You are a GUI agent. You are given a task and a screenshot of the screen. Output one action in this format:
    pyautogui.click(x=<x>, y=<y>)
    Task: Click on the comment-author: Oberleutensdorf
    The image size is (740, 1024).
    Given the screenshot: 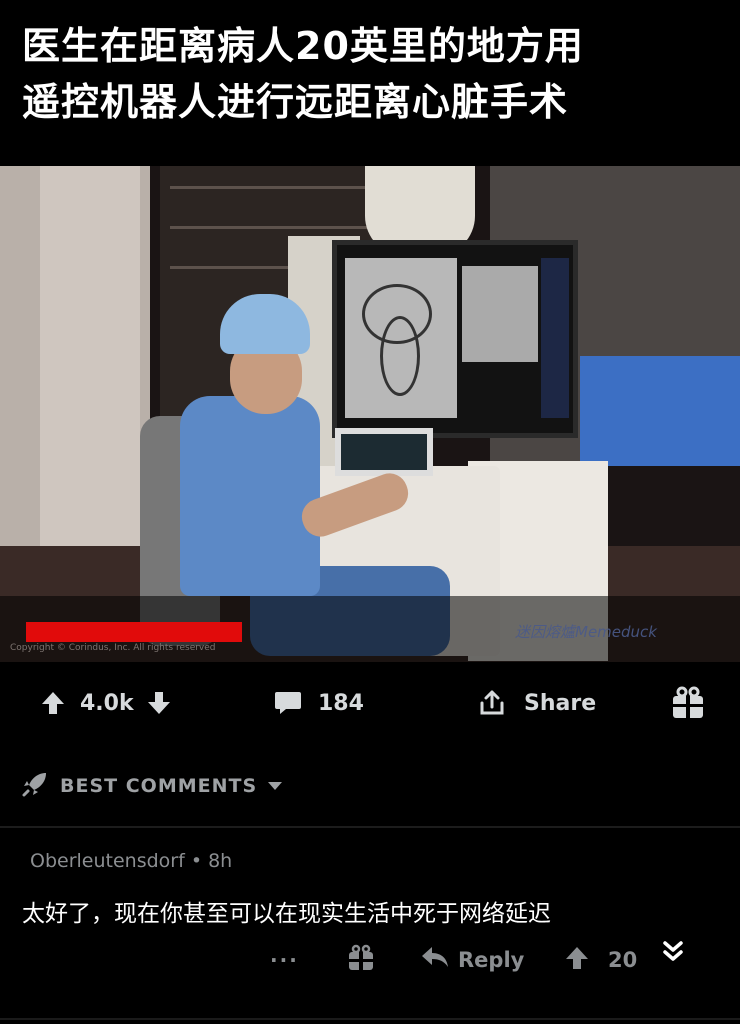 What is the action you would take?
    pyautogui.click(x=107, y=861)
    